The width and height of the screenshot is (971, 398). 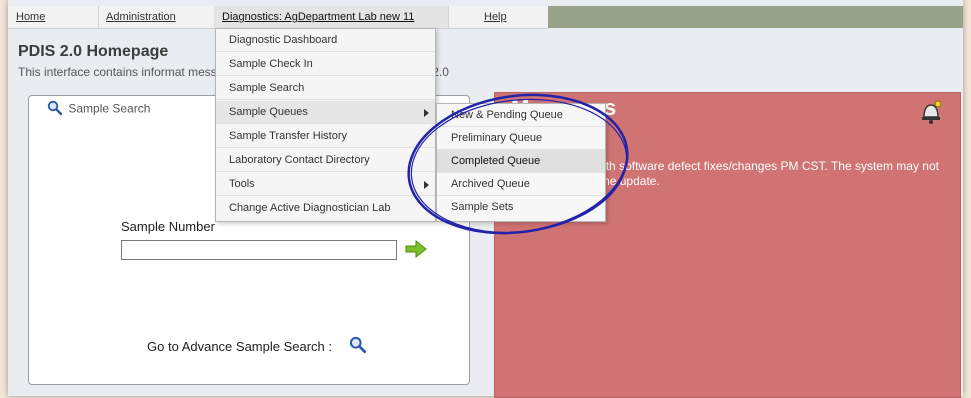 I want to click on menu-item-diagnostic-dashboard: Diagnostic Dashboard, so click(x=325, y=40).